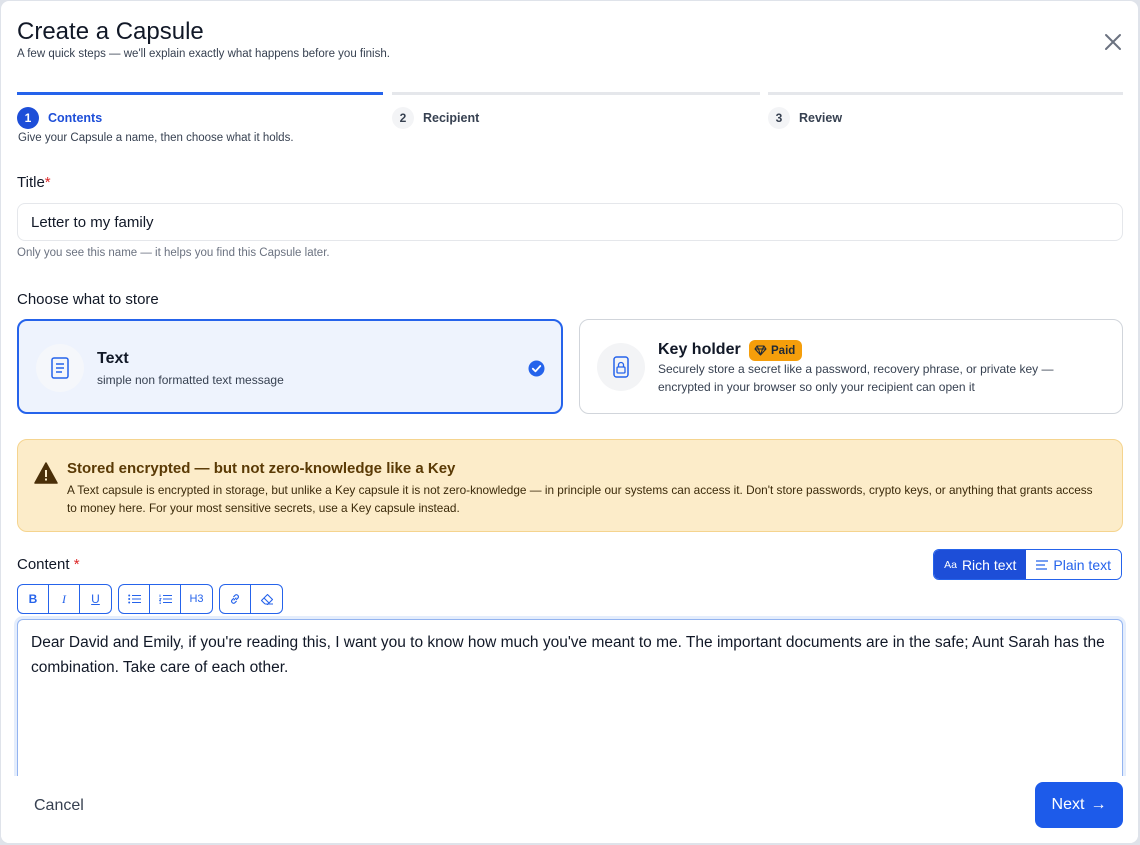 This screenshot has width=1140, height=845. What do you see at coordinates (536, 368) in the screenshot?
I see `check-circle-icon` at bounding box center [536, 368].